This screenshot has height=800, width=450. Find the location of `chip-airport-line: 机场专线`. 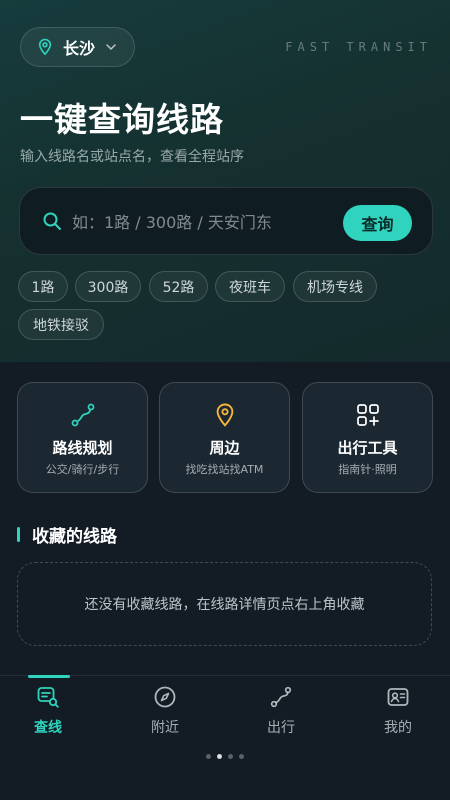

chip-airport-line: 机场专线 is located at coordinates (335, 286).